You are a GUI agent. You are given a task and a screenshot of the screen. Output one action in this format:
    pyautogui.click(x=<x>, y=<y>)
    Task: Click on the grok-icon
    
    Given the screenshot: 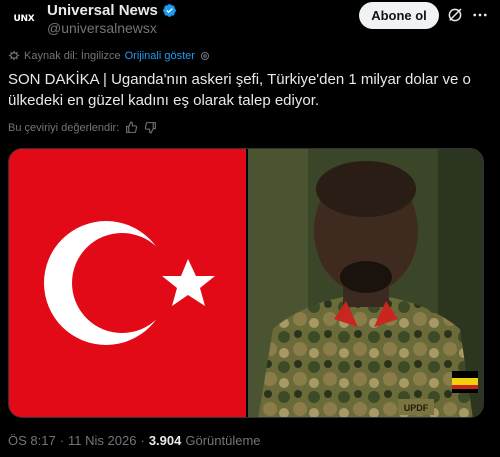 What is the action you would take?
    pyautogui.click(x=455, y=15)
    